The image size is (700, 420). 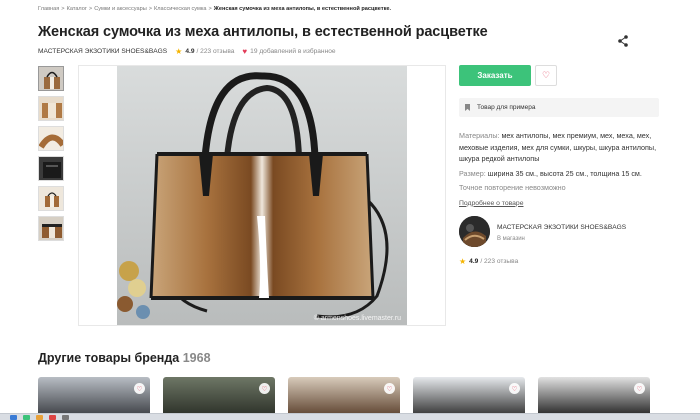 I want to click on os-taskbar, so click(x=350, y=416).